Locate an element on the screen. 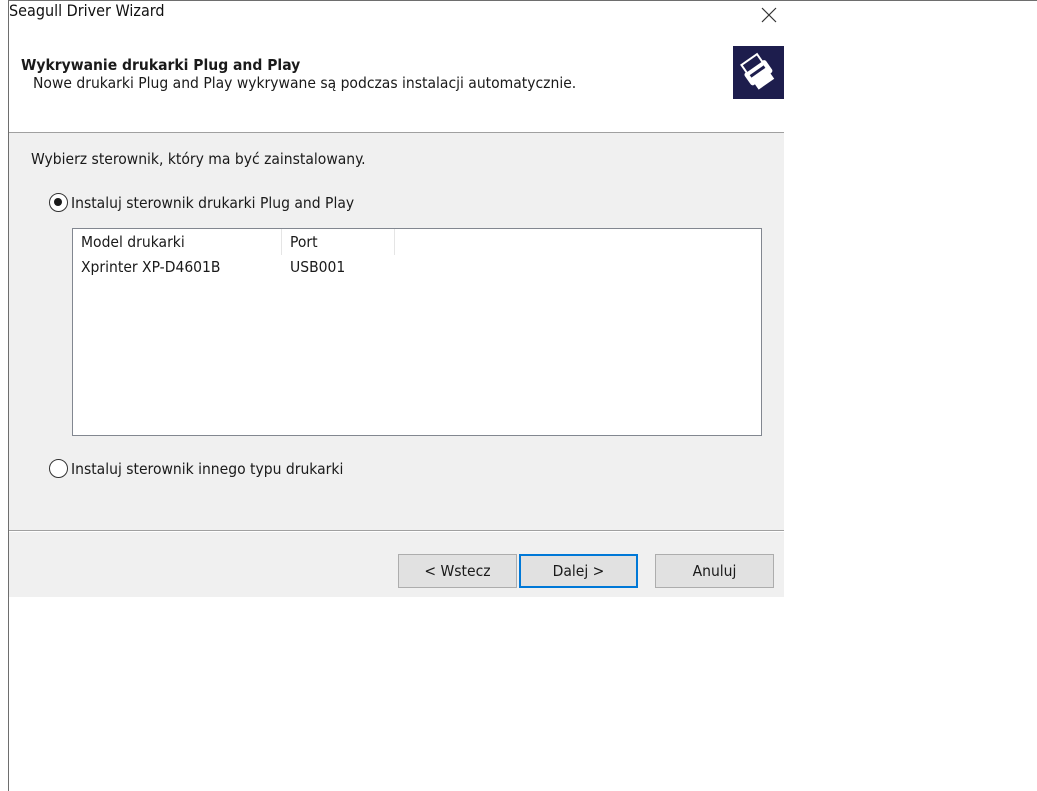 This screenshot has width=1037, height=791. printer-port-cell: USB001 is located at coordinates (318, 267).